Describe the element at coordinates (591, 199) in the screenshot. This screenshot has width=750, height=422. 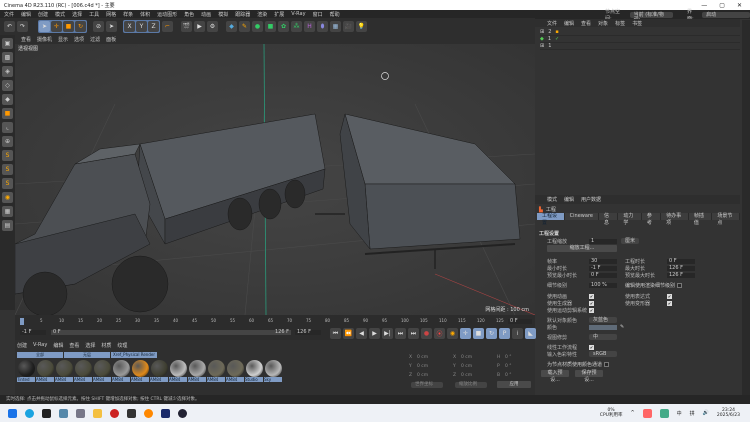
I see `attribute-menu-item: 用户数据` at that location.